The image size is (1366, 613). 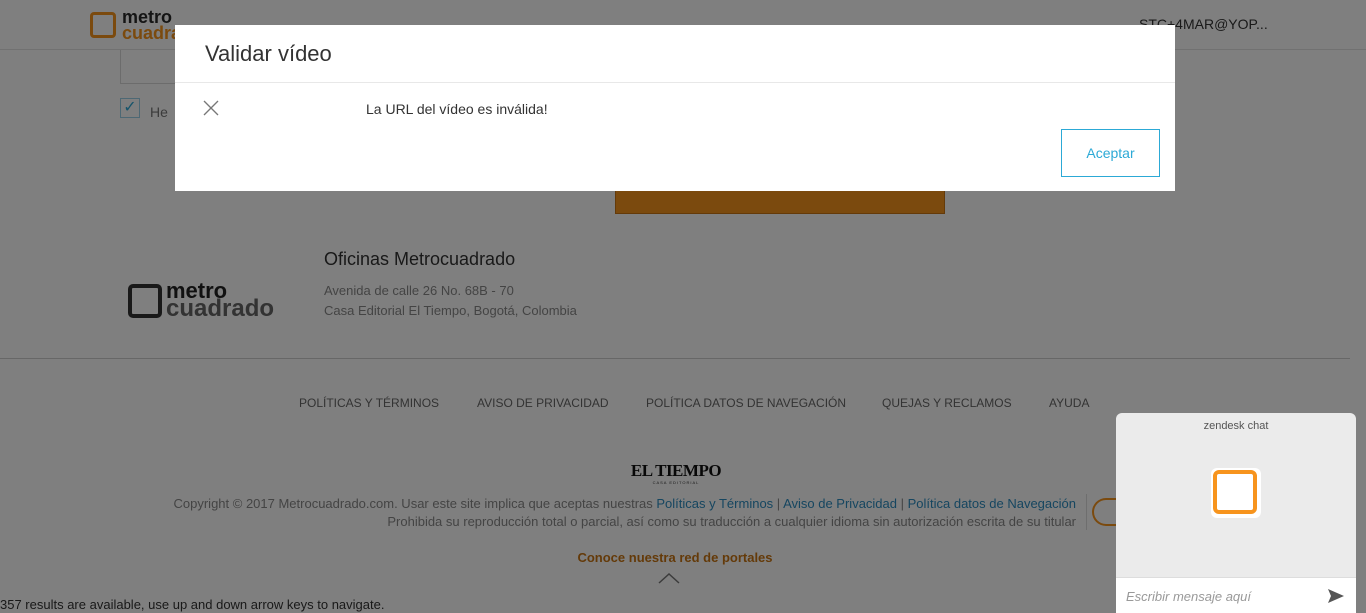 I want to click on send-icon, so click(x=1336, y=596).